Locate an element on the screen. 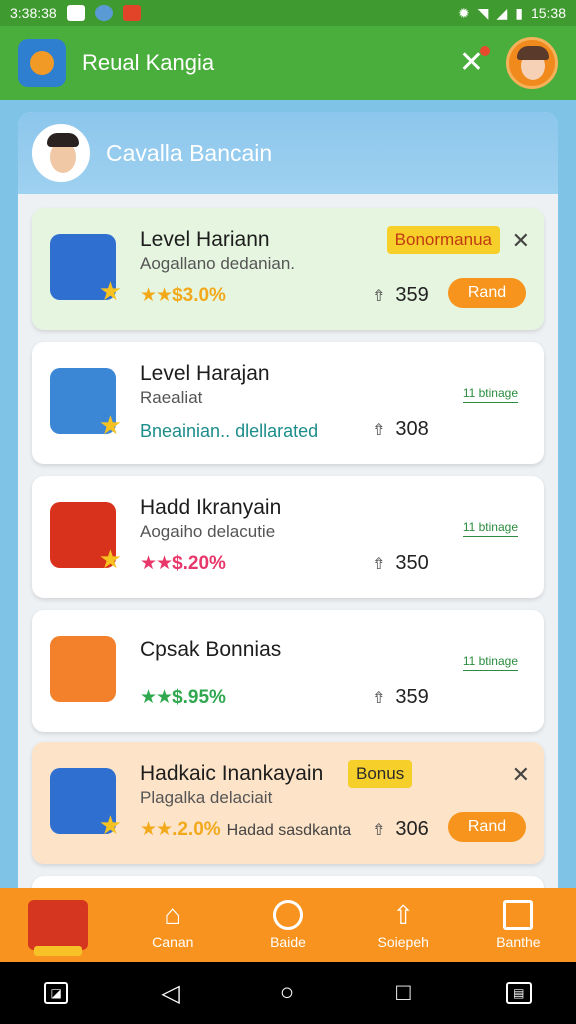 The height and width of the screenshot is (1024, 576). list-item: Cpsak Bonnias ★★$.95% 11 btinage ⇮ 359 is located at coordinates (288, 671).